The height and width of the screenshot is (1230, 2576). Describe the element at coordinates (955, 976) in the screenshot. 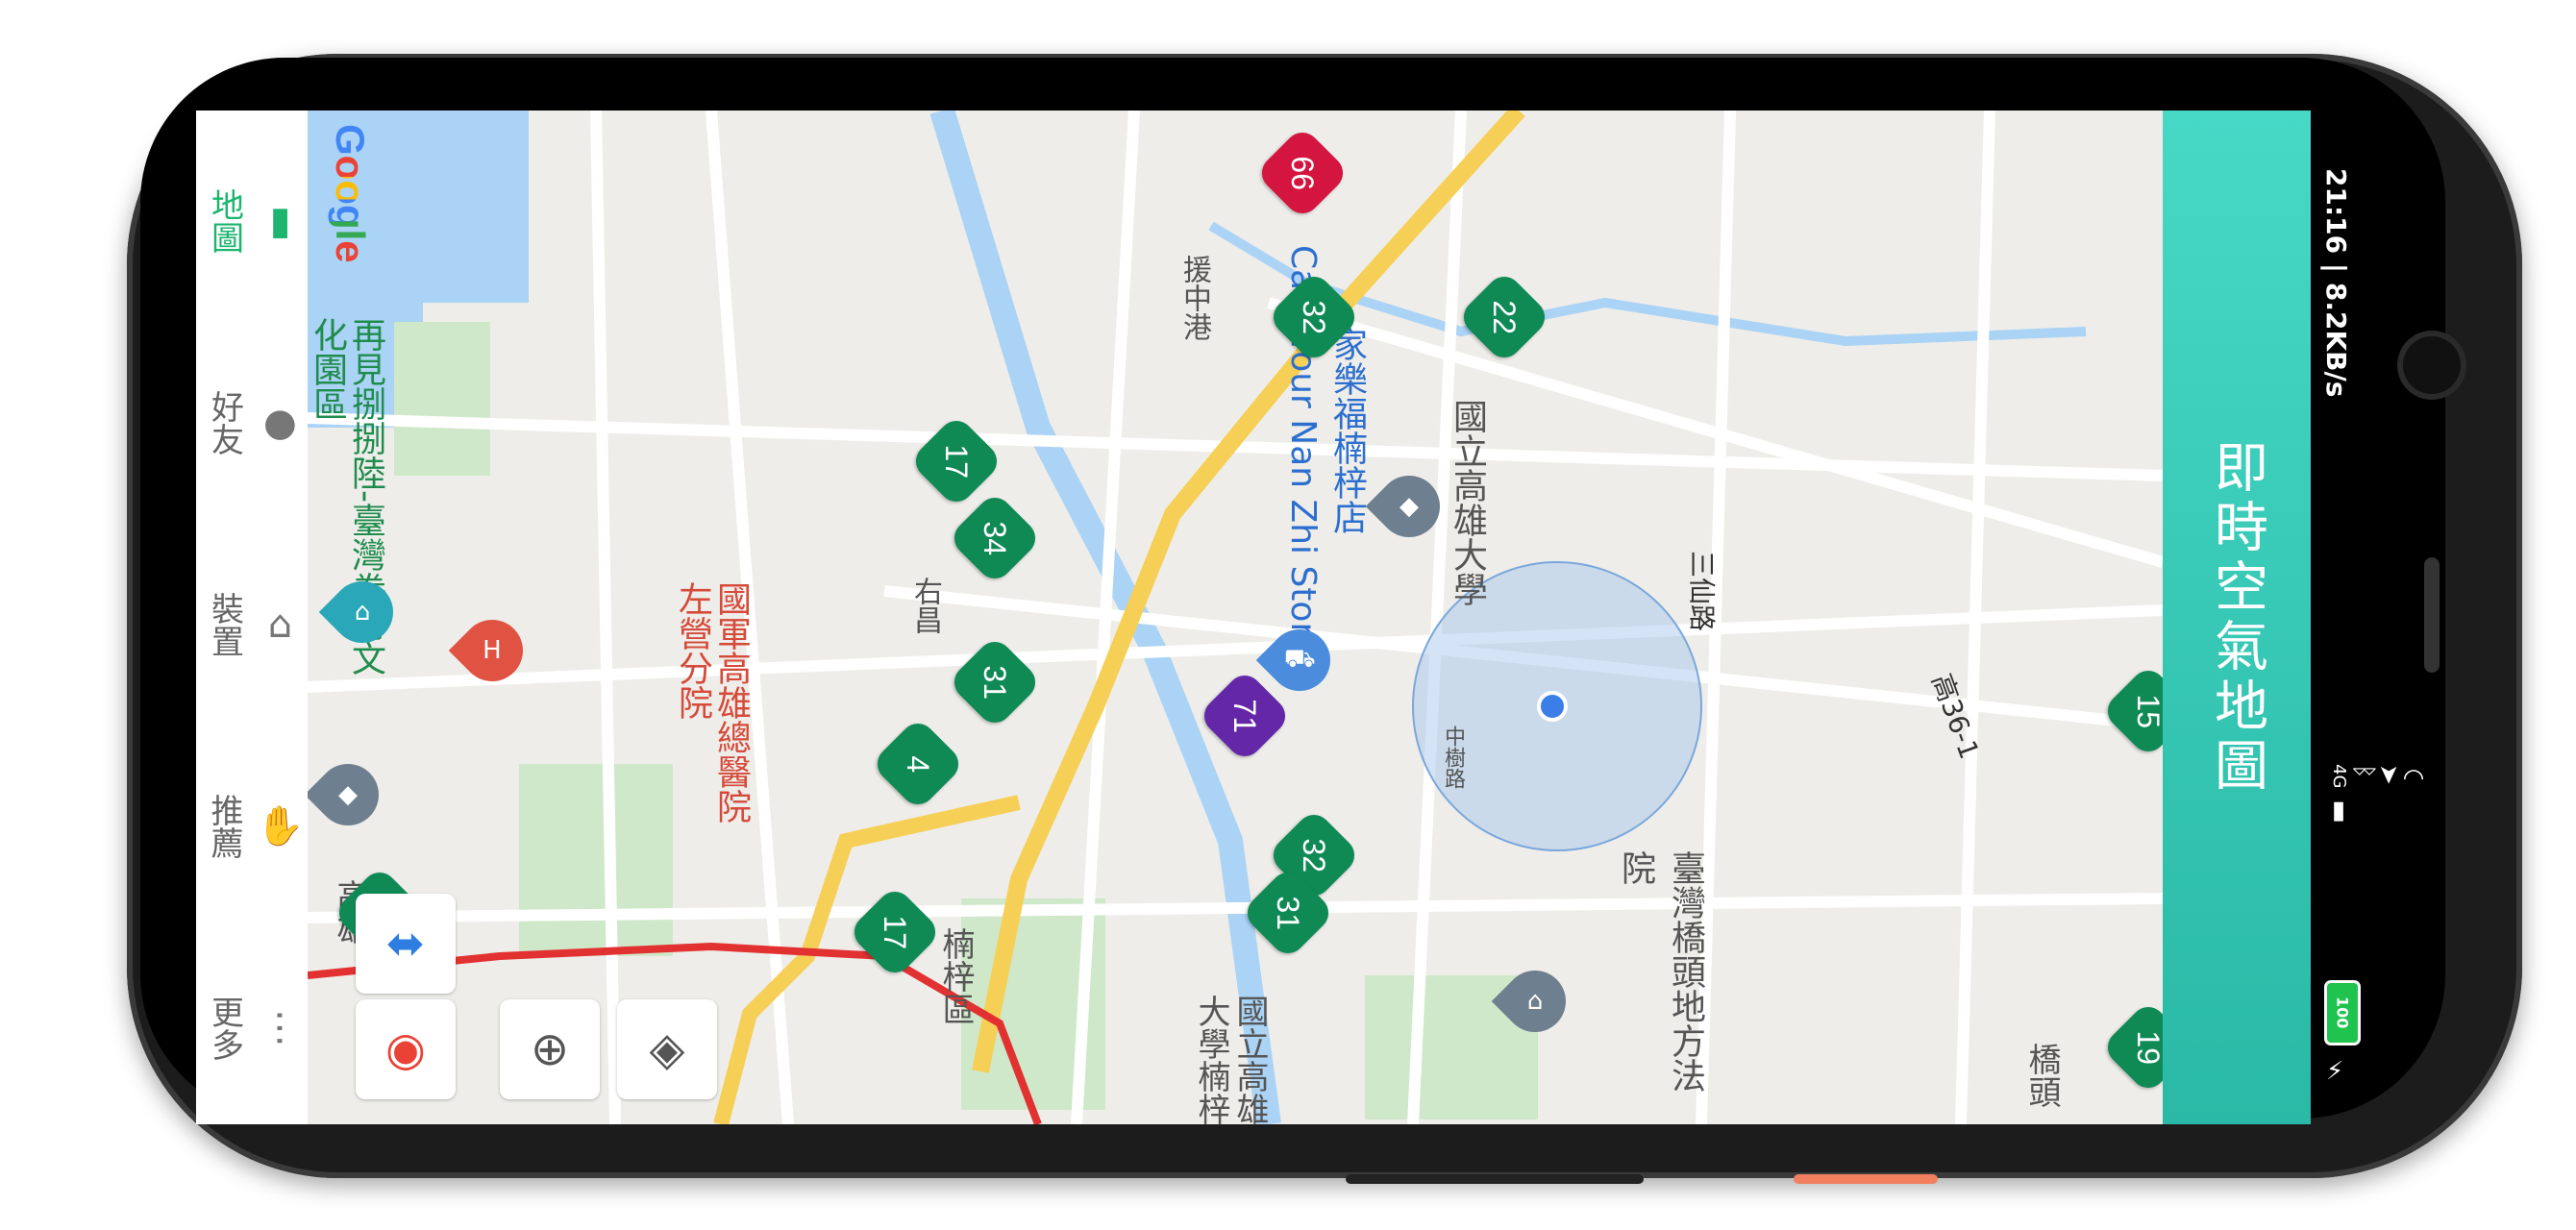

I see `district-label: 楠梓區` at that location.